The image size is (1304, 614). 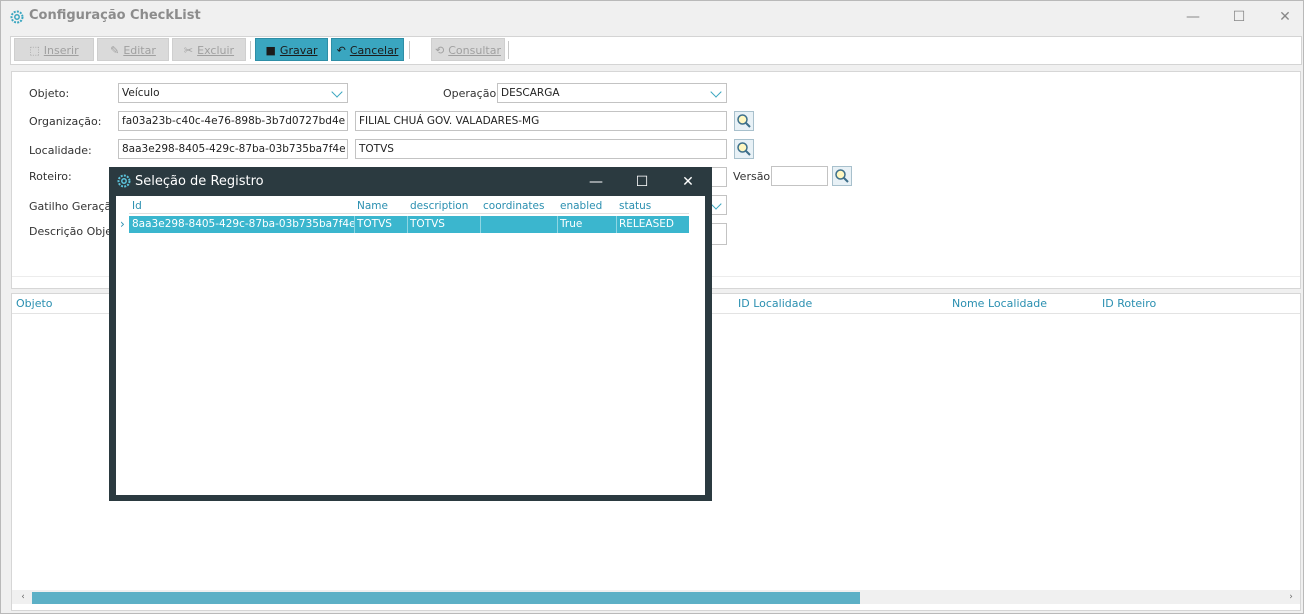 What do you see at coordinates (596, 182) in the screenshot?
I see `dialog-minimize-button: —` at bounding box center [596, 182].